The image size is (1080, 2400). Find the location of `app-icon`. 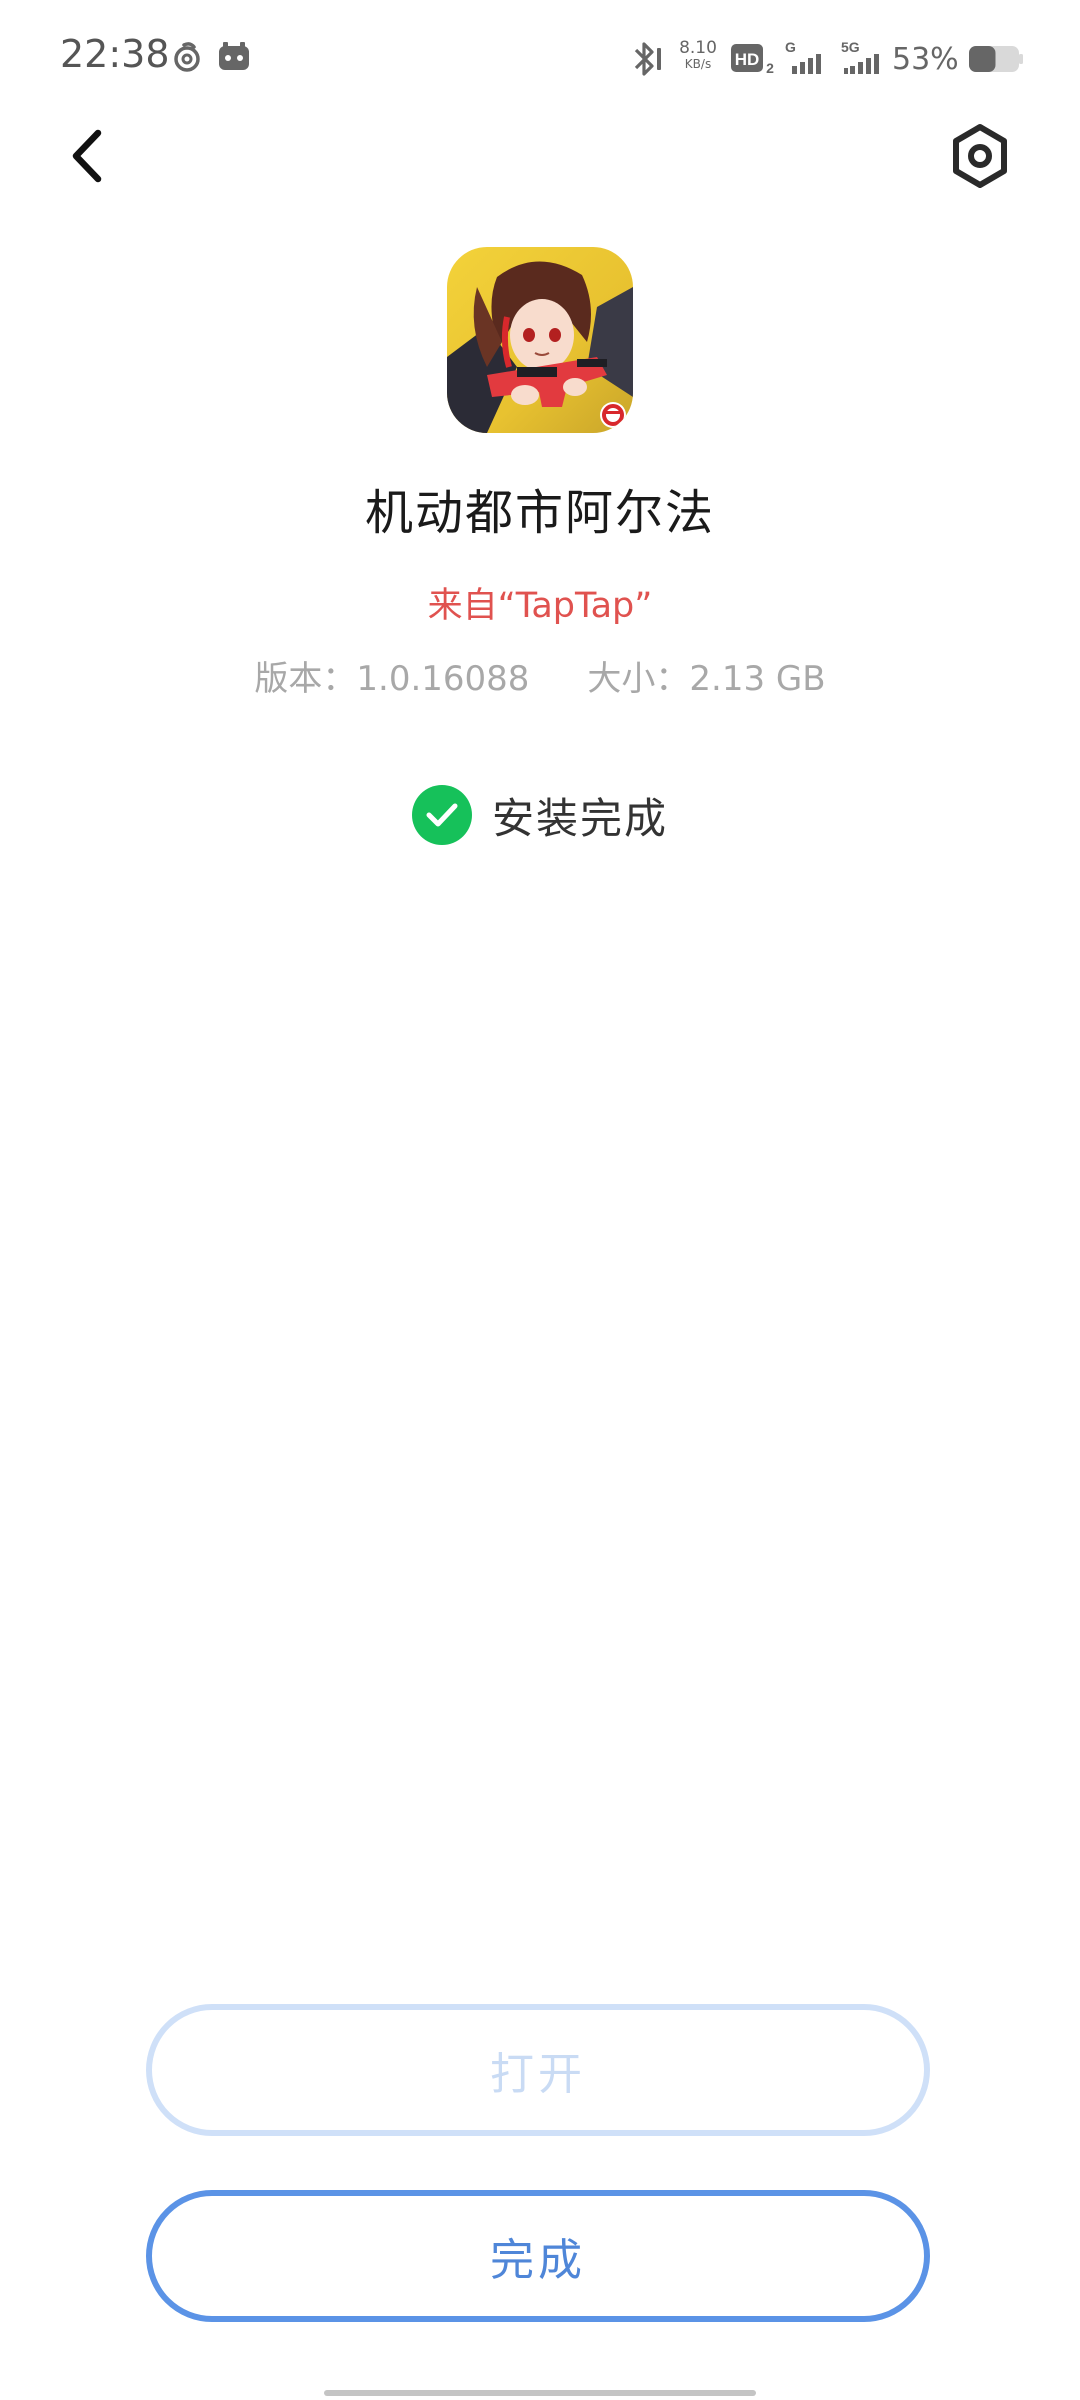

app-icon is located at coordinates (540, 340).